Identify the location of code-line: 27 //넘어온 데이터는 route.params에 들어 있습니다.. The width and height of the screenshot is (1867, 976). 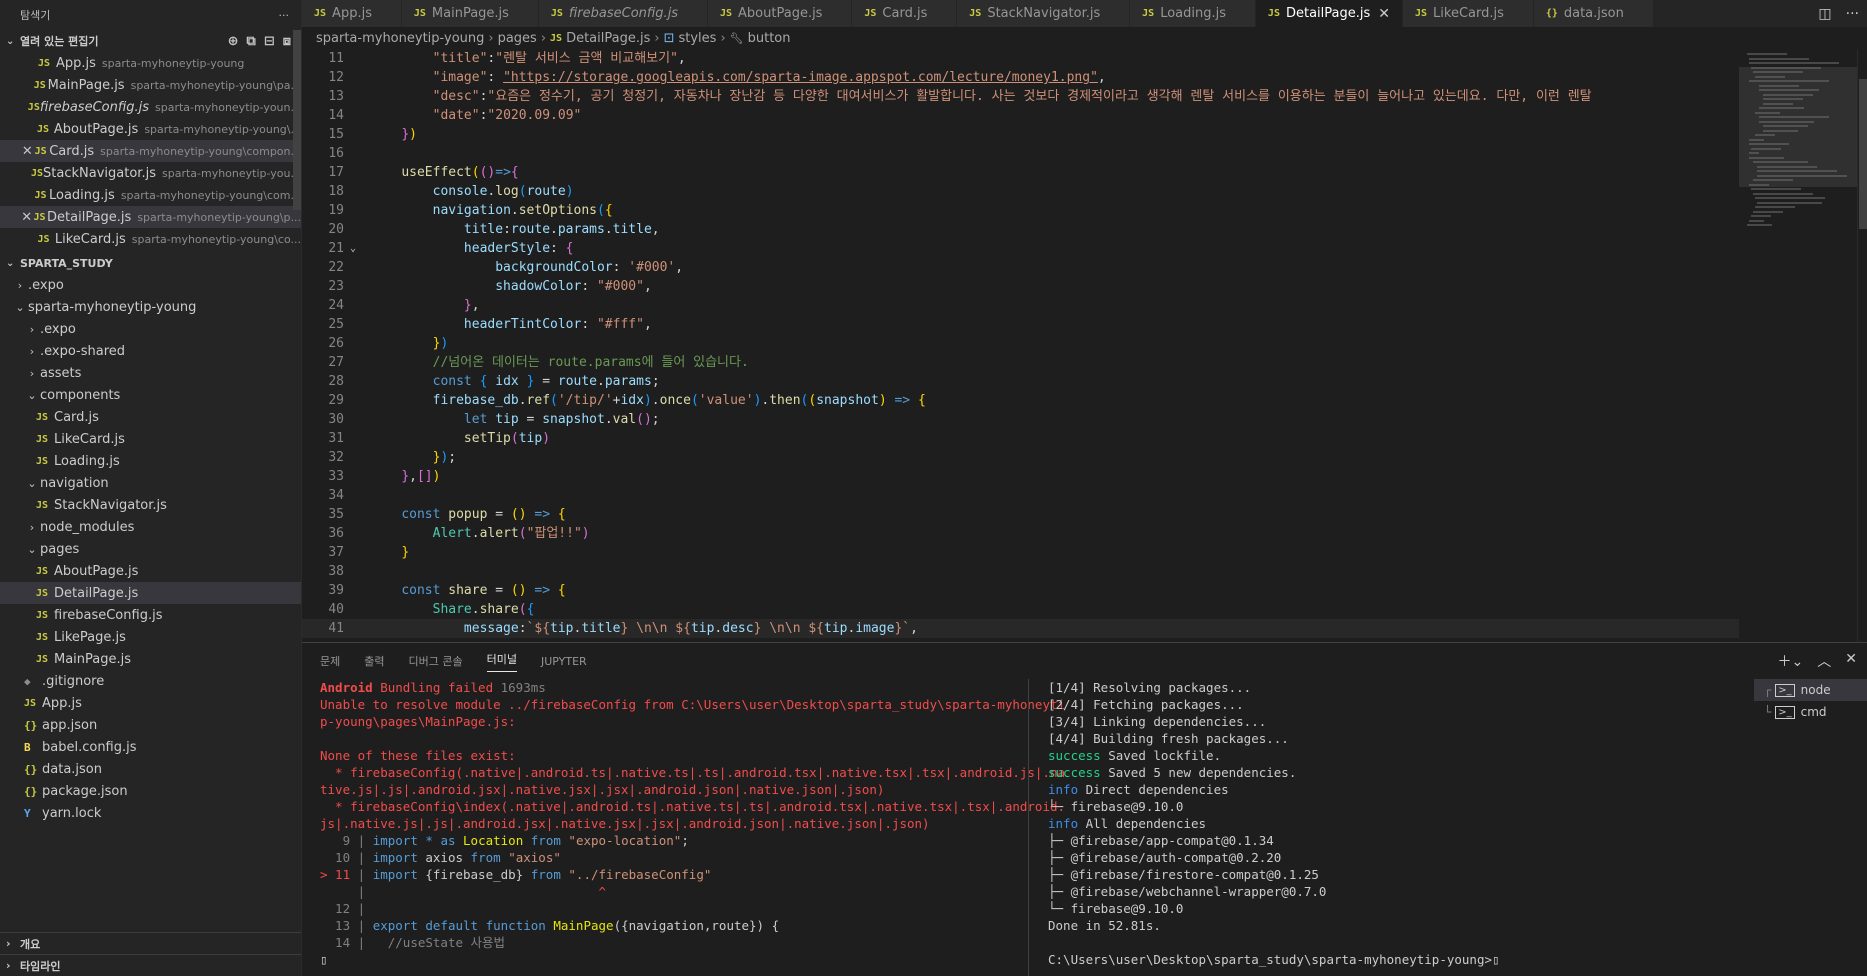
(1020, 362).